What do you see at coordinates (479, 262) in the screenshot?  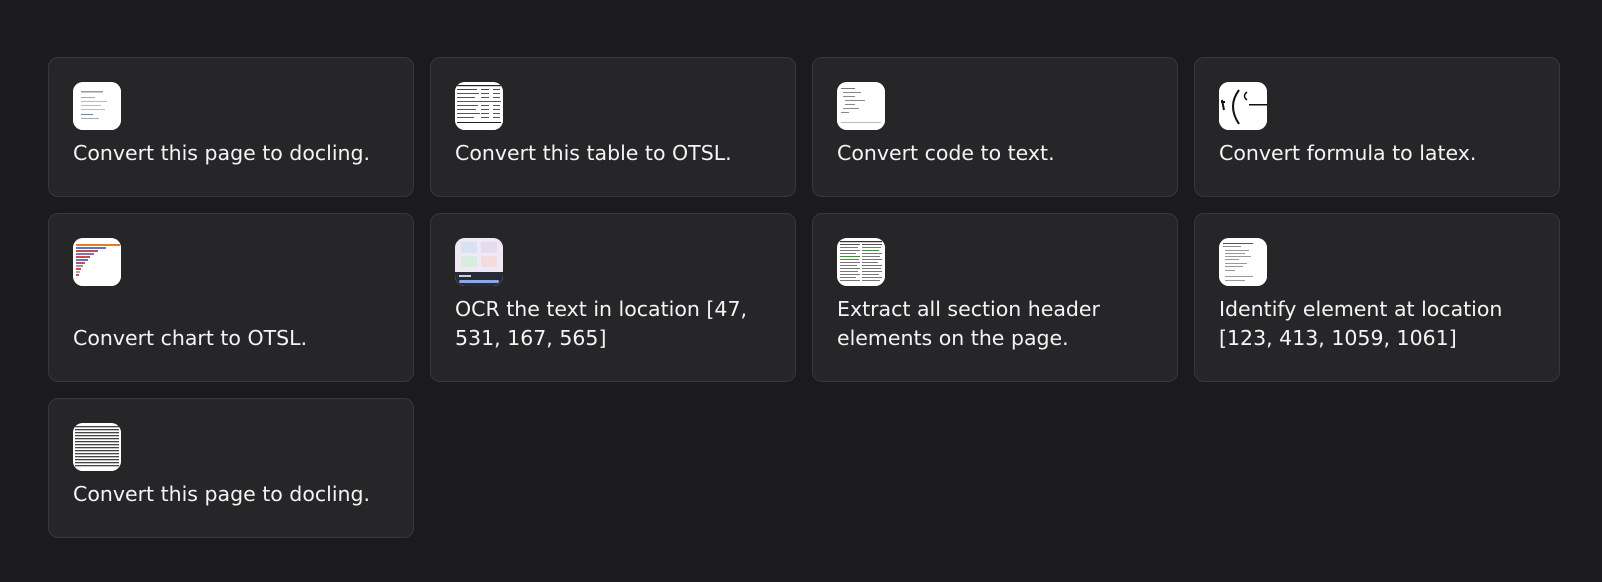 I see `ui-screenshot-thumbnail-icon` at bounding box center [479, 262].